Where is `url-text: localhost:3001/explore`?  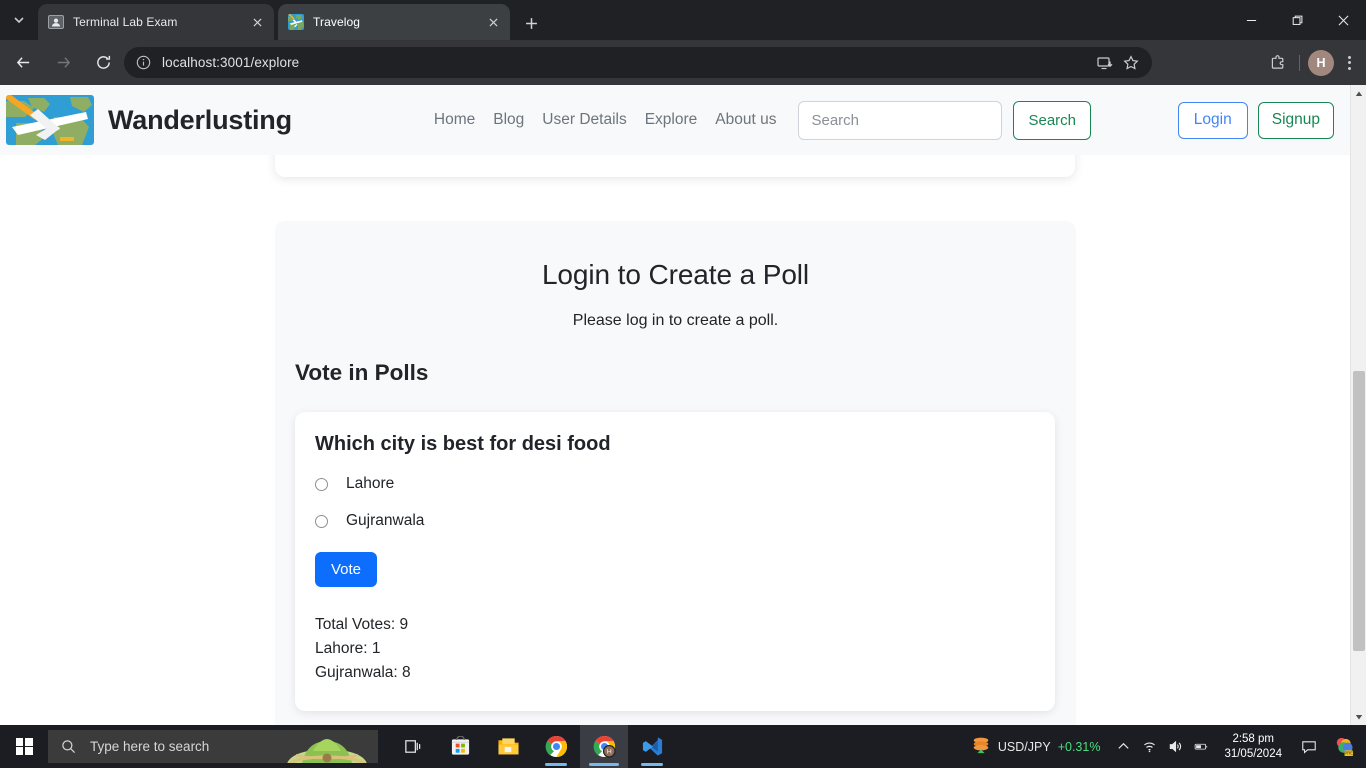
url-text: localhost:3001/explore is located at coordinates (231, 62).